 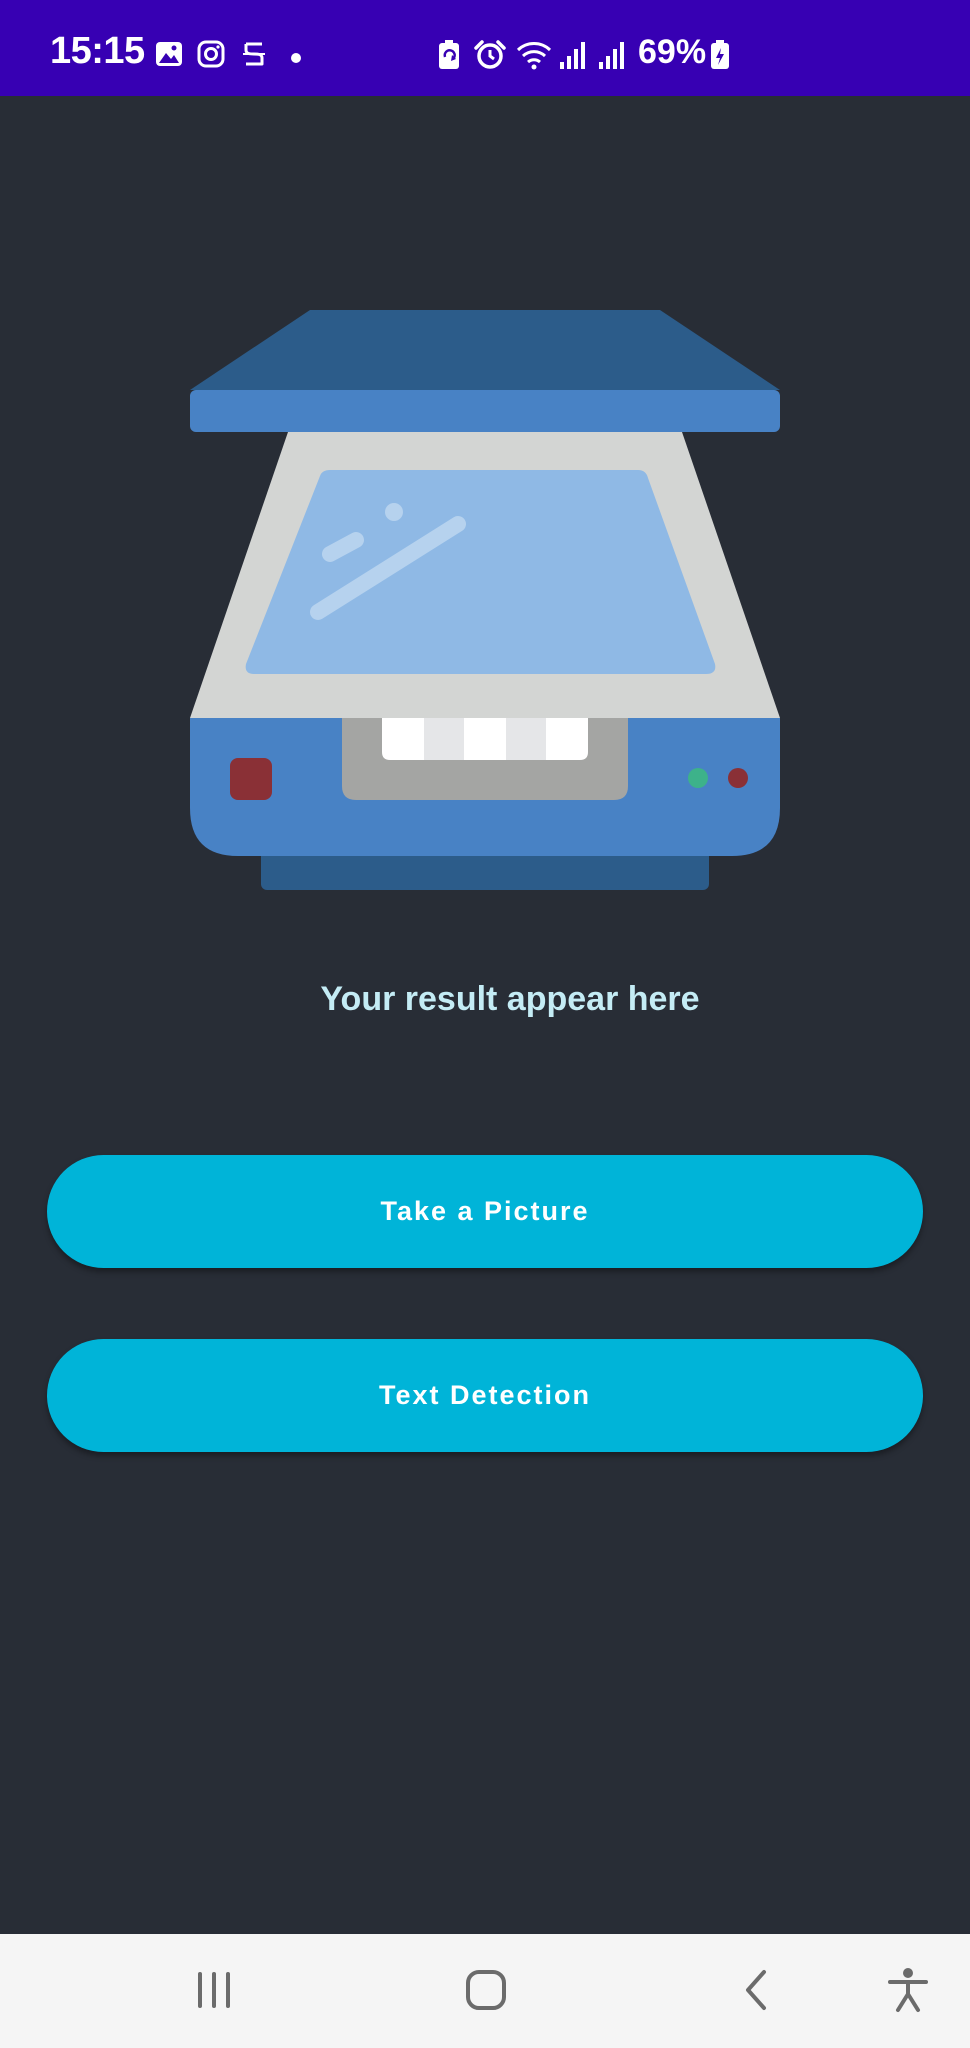 I want to click on battery-charging-icon, so click(x=720, y=54).